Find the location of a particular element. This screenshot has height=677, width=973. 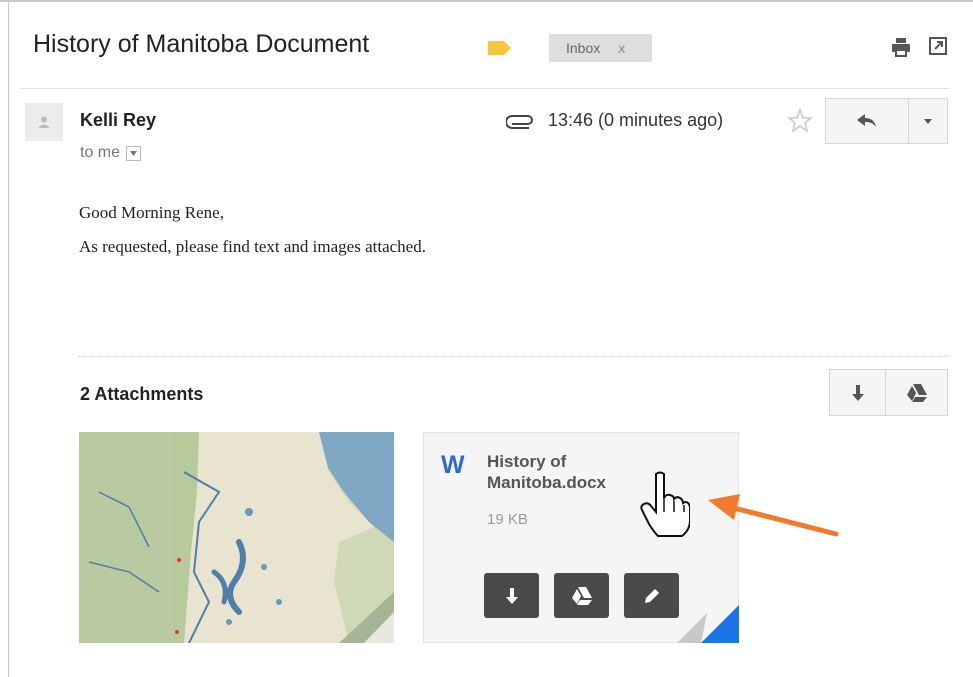

download-all-button is located at coordinates (857, 392).